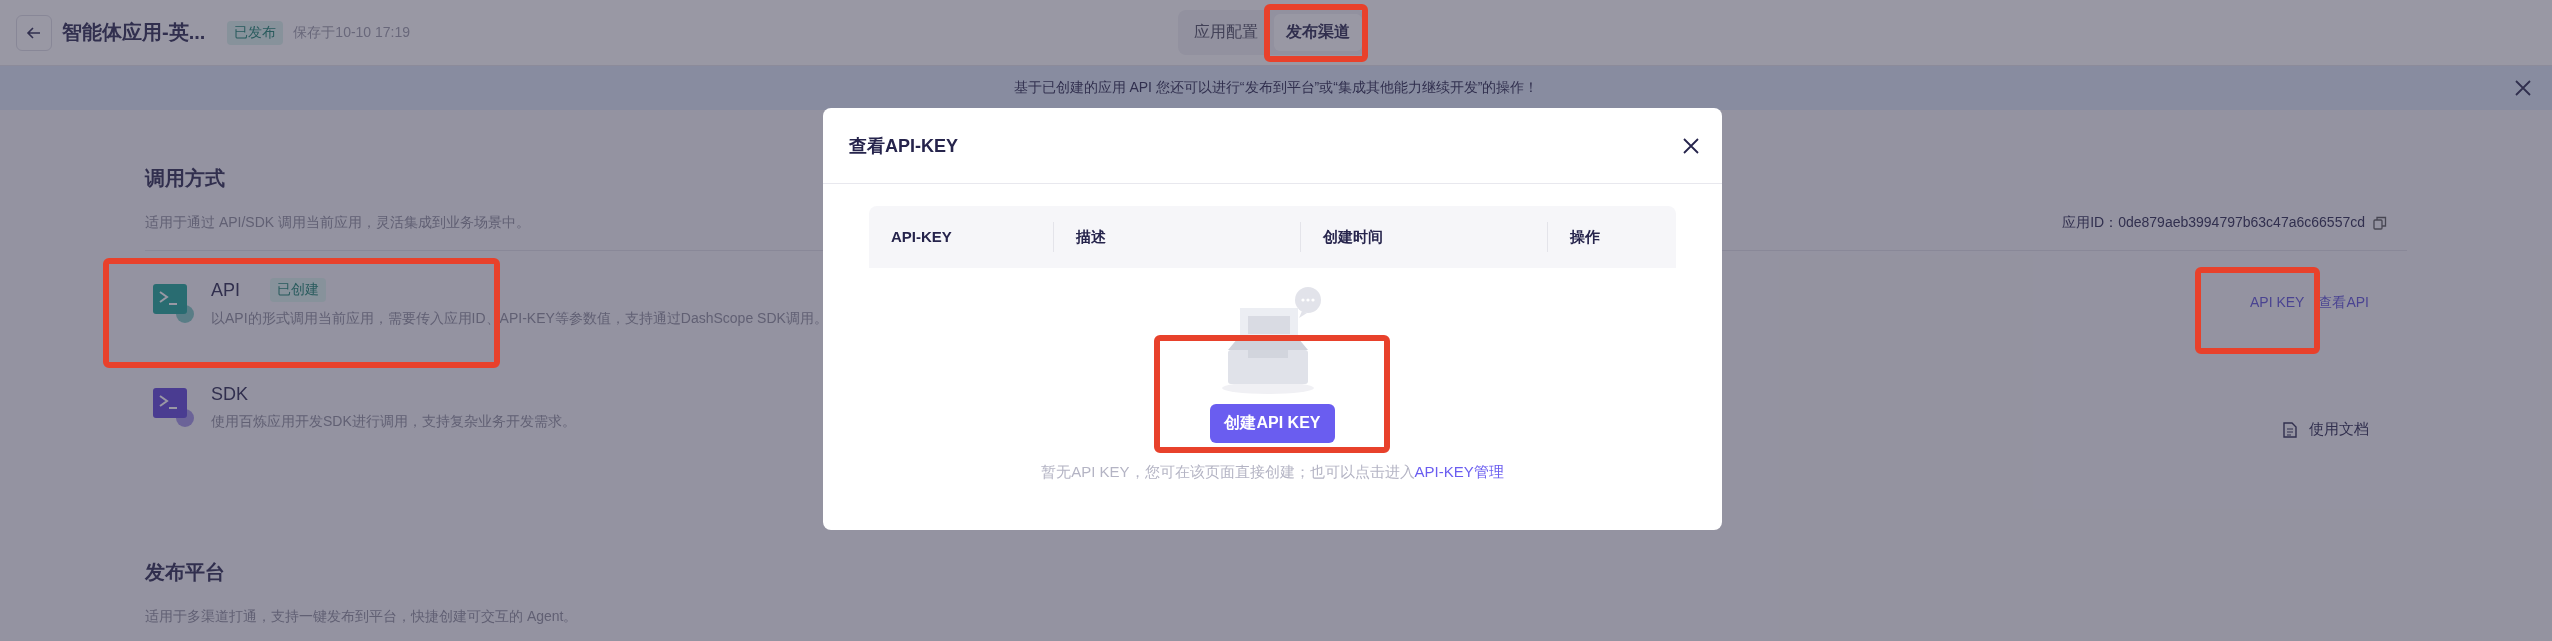 Image resolution: width=2552 pixels, height=641 pixels. I want to click on back-button, so click(34, 32).